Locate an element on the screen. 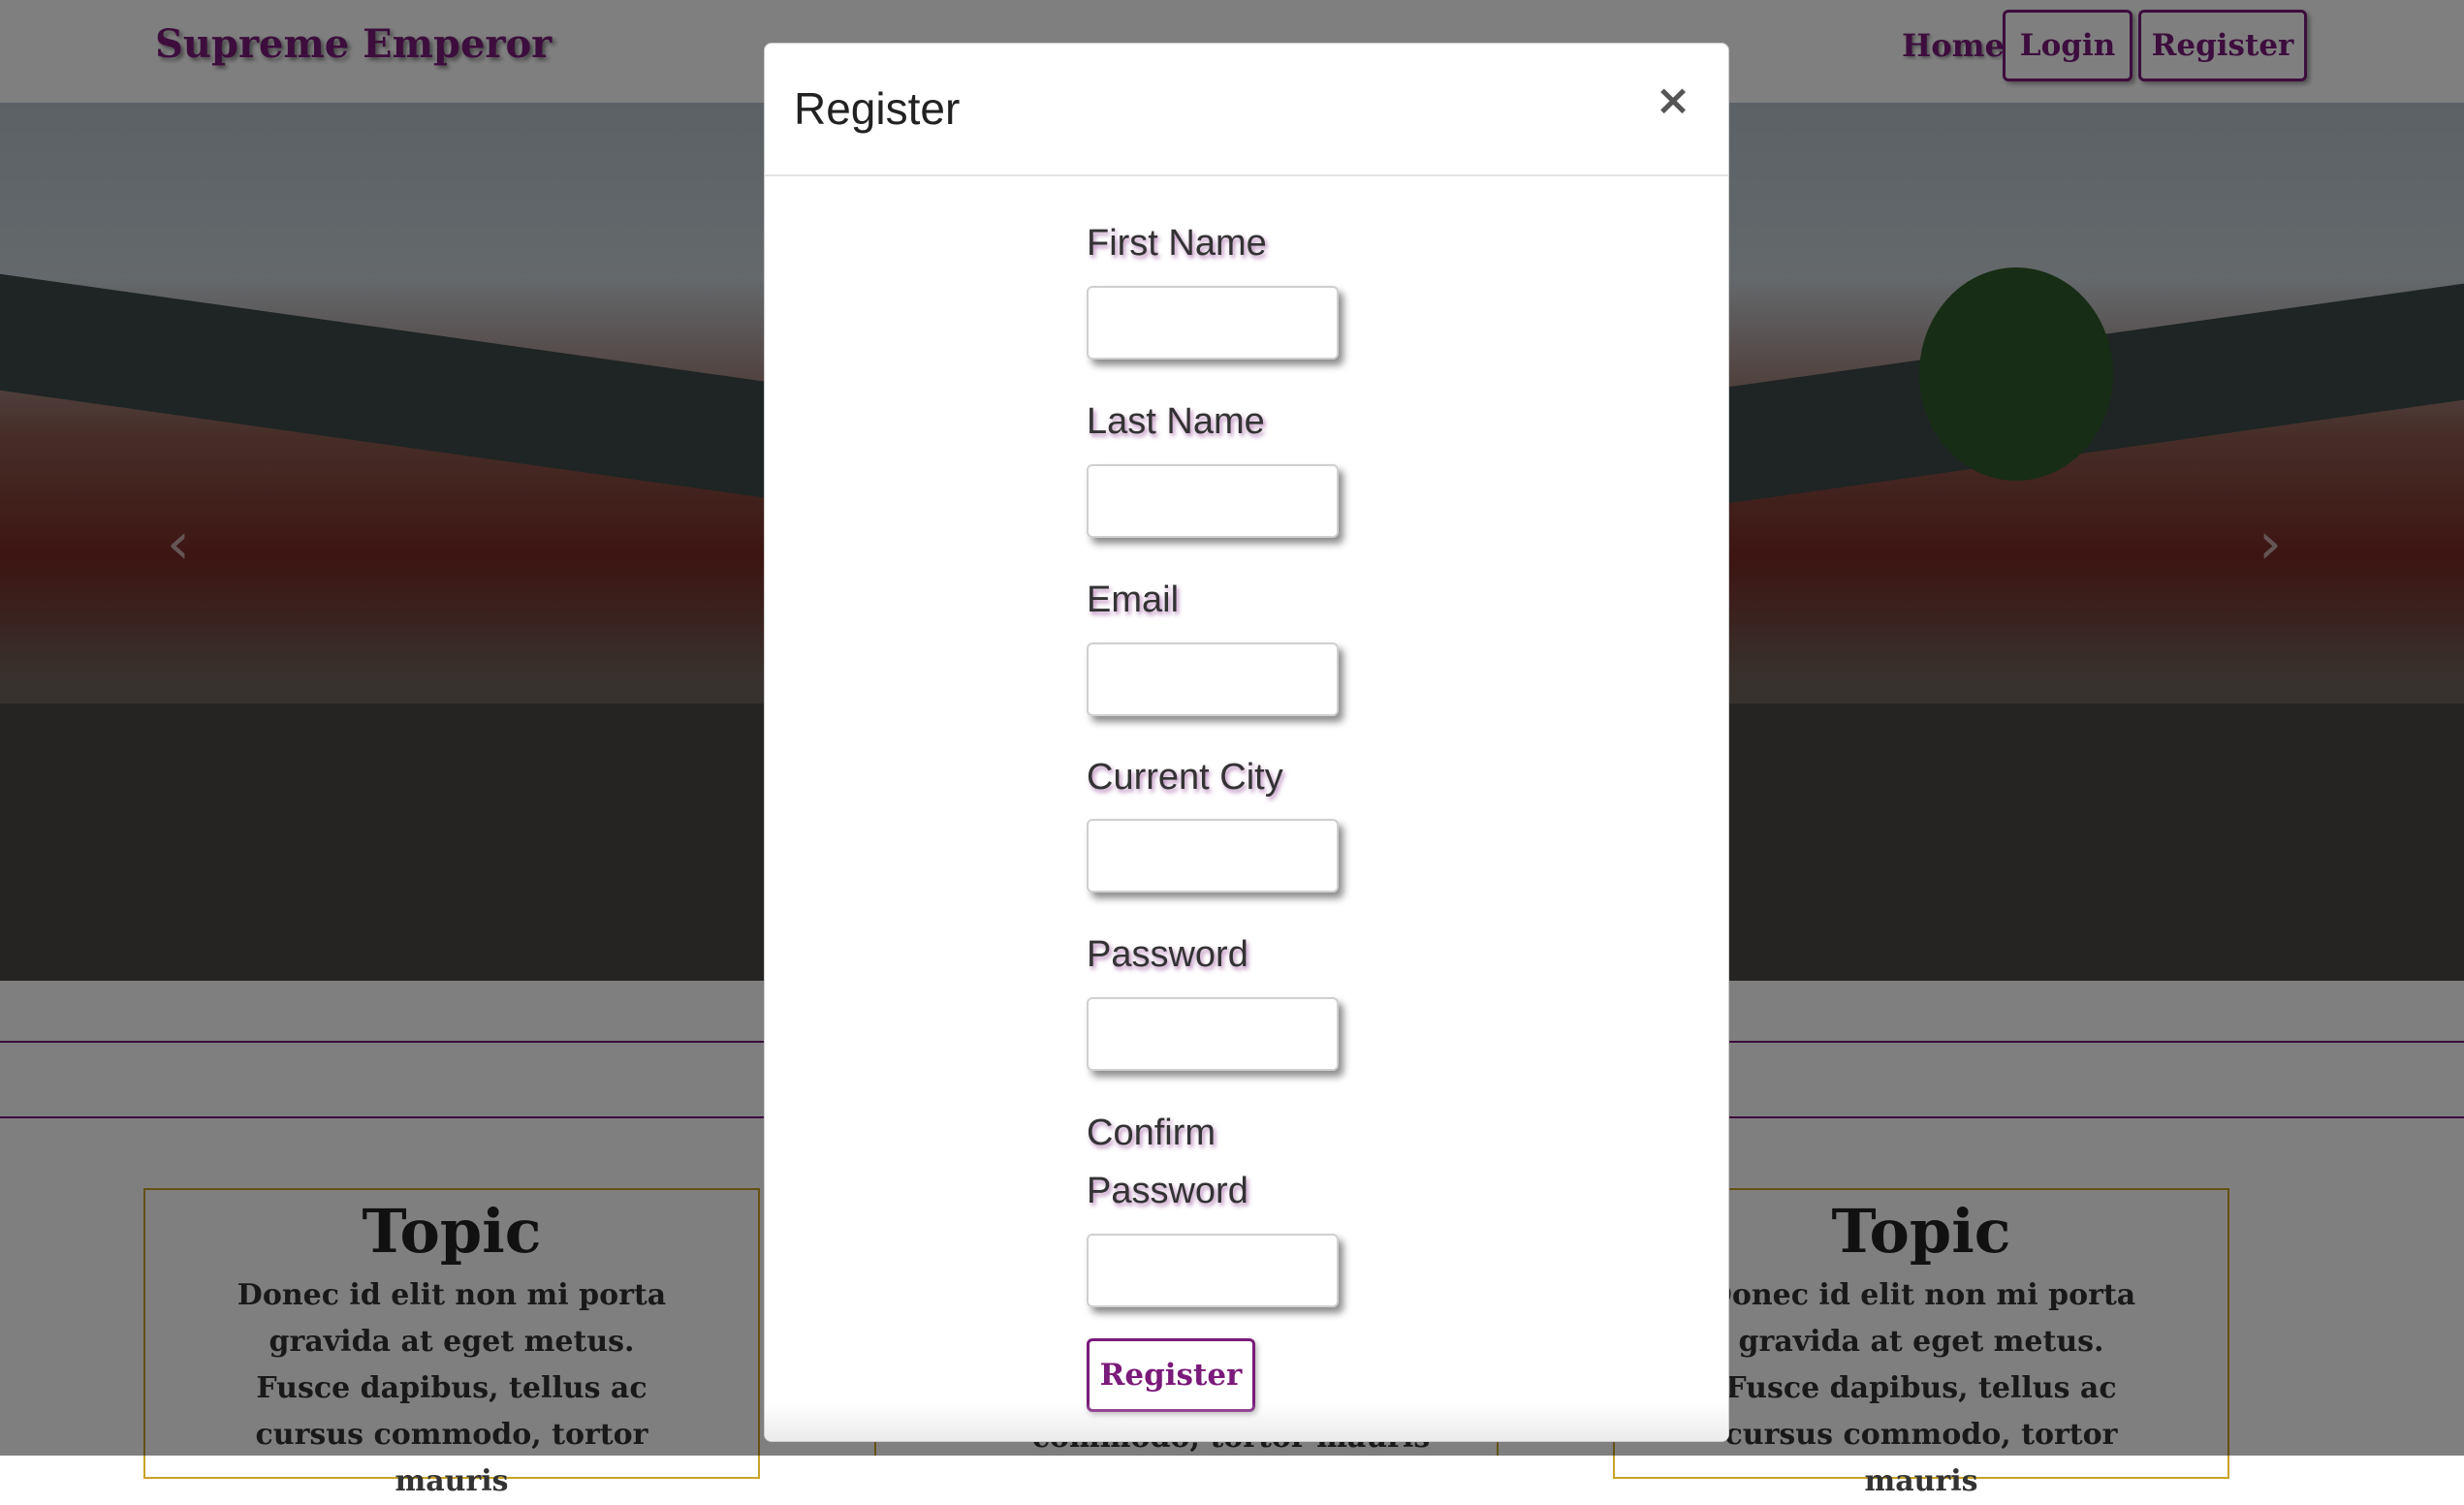 The width and height of the screenshot is (2464, 1505). confirm-password-label: Confirm Password is located at coordinates (1167, 1162).